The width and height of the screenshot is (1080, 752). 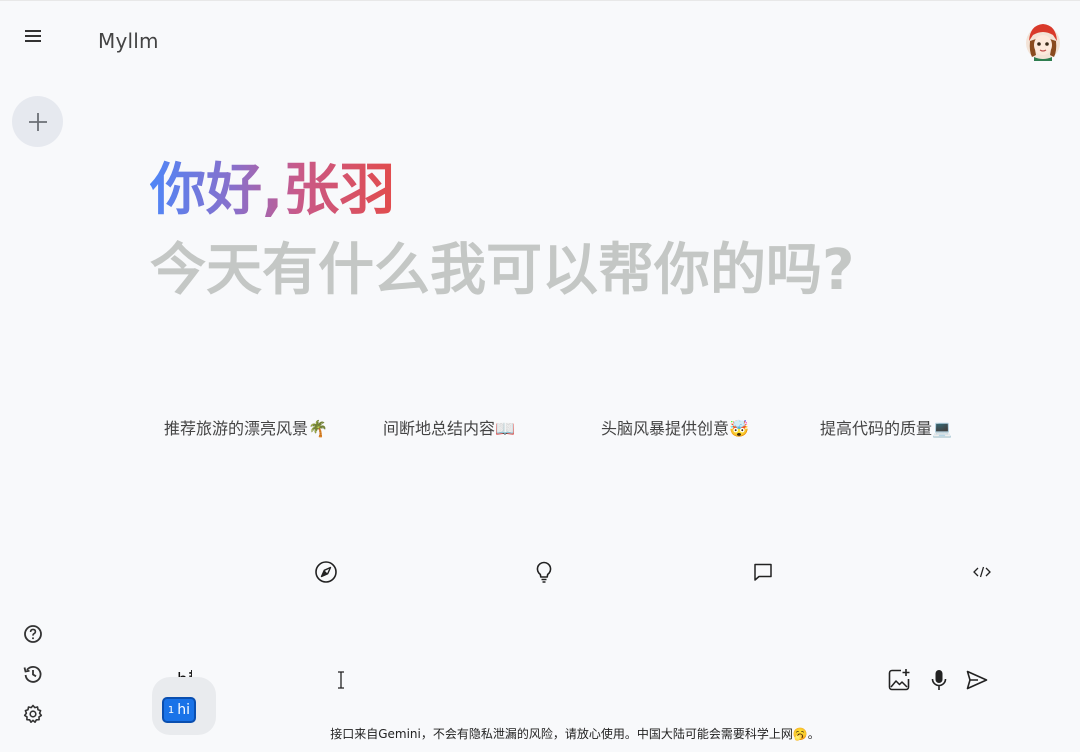 I want to click on menu-icon, so click(x=33, y=36).